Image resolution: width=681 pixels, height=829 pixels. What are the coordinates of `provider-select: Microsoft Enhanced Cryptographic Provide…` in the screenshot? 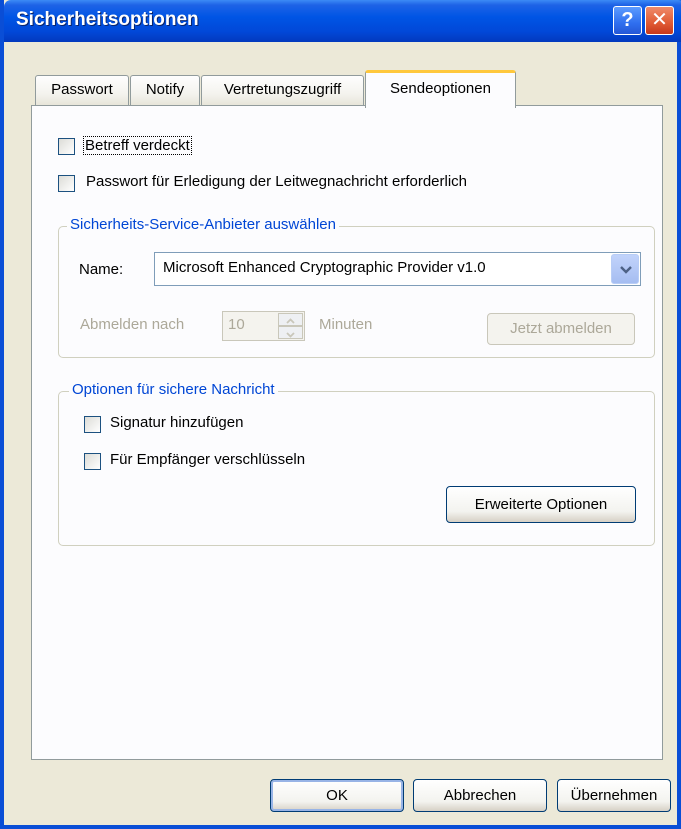 It's located at (397, 269).